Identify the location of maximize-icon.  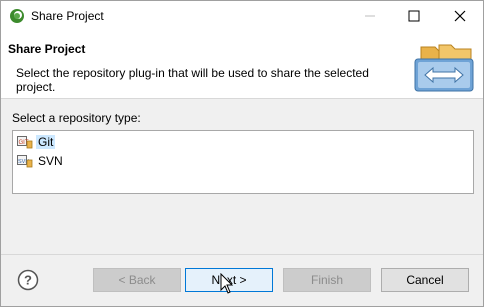
(414, 16).